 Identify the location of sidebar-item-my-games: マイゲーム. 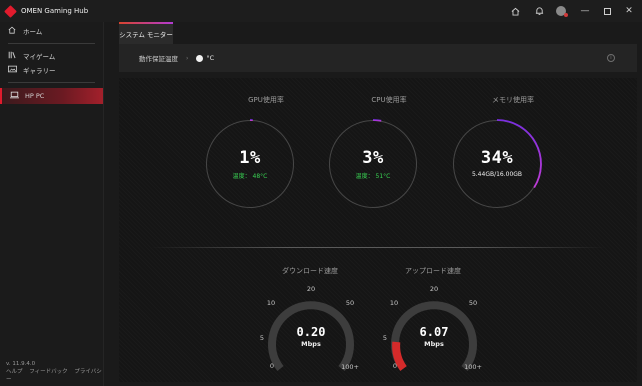
(51, 56).